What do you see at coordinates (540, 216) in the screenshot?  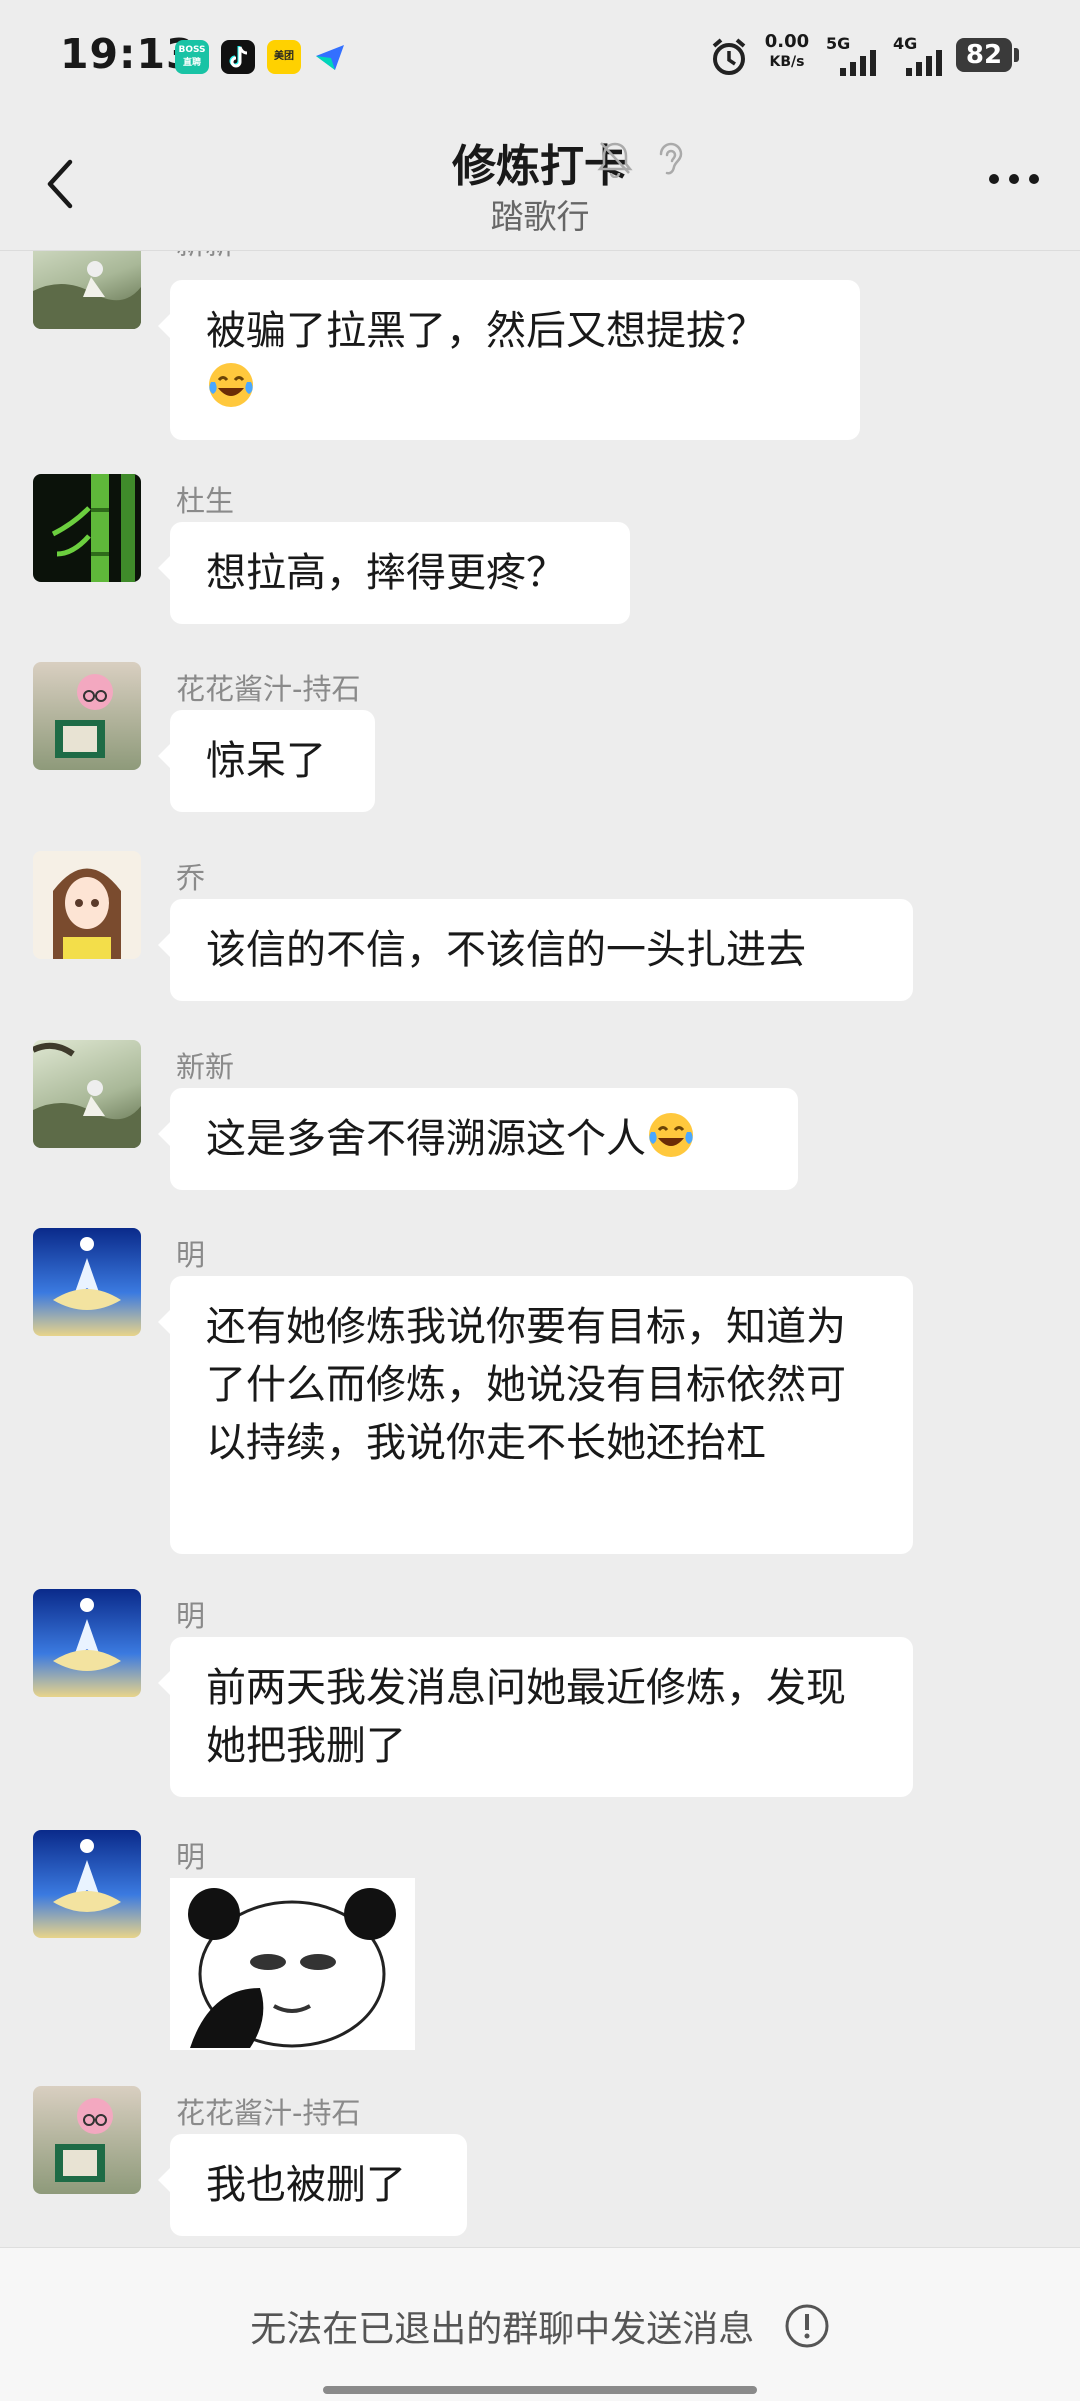 I see `chat-subtitle: 踏歌行` at bounding box center [540, 216].